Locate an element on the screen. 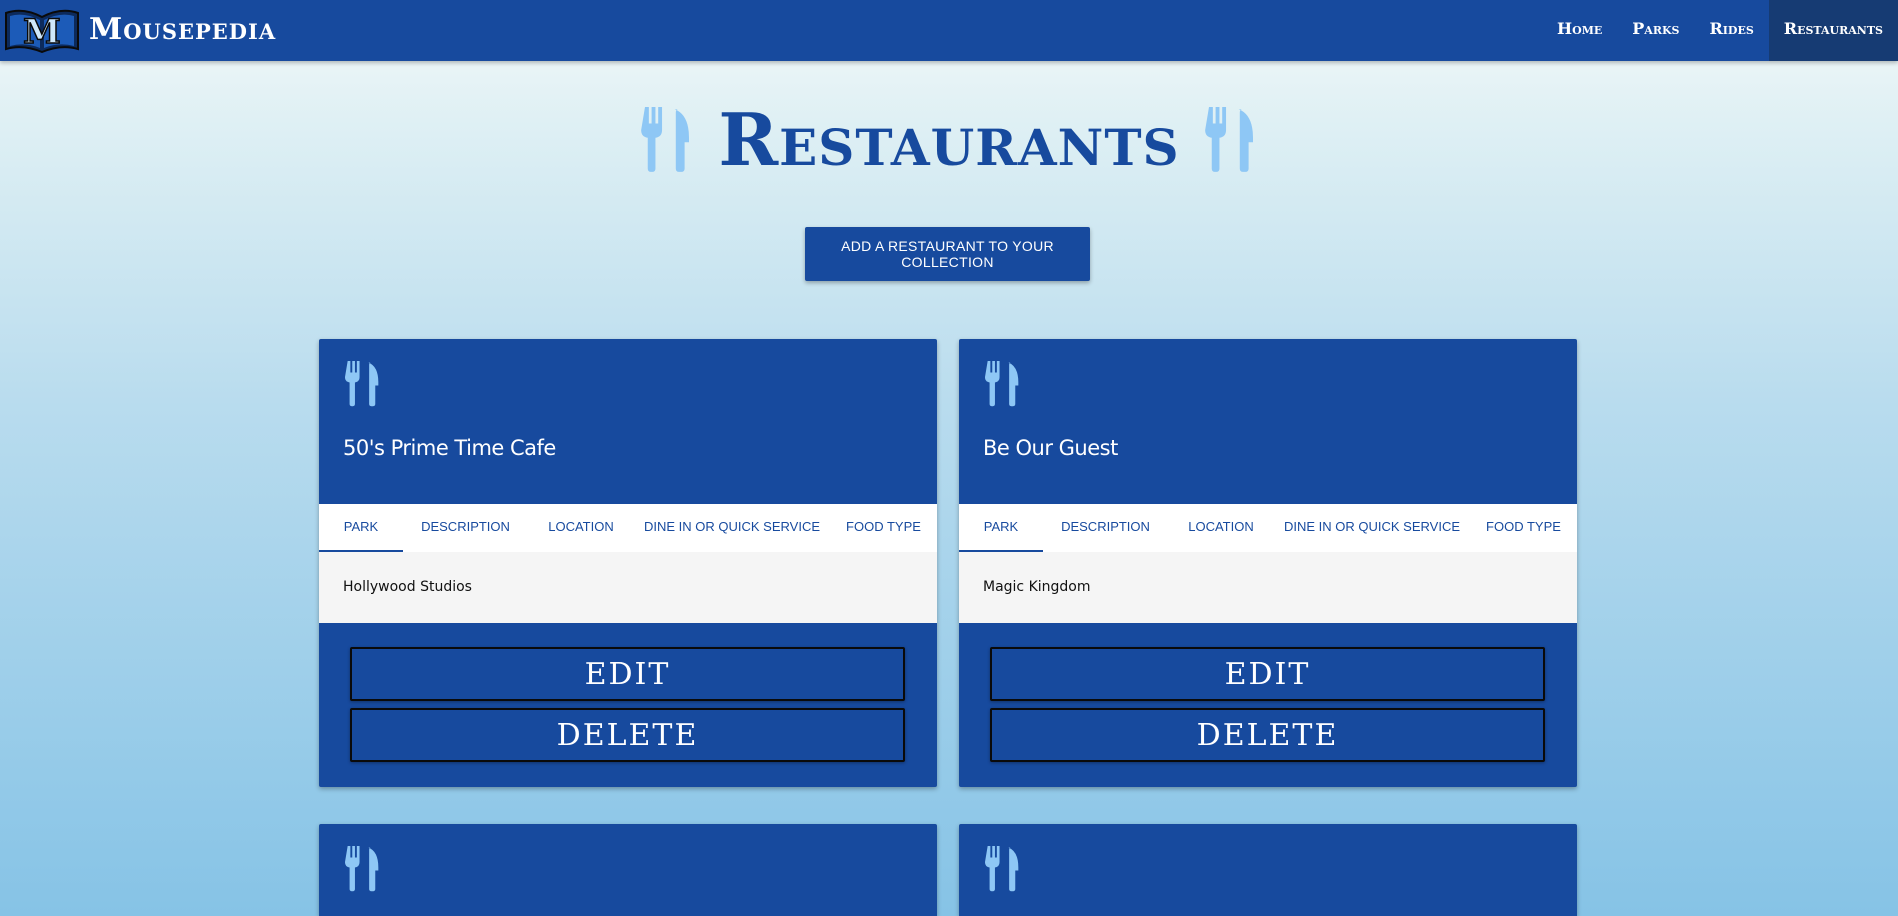 This screenshot has height=916, width=1898. brand-name: Mousepedia is located at coordinates (182, 30).